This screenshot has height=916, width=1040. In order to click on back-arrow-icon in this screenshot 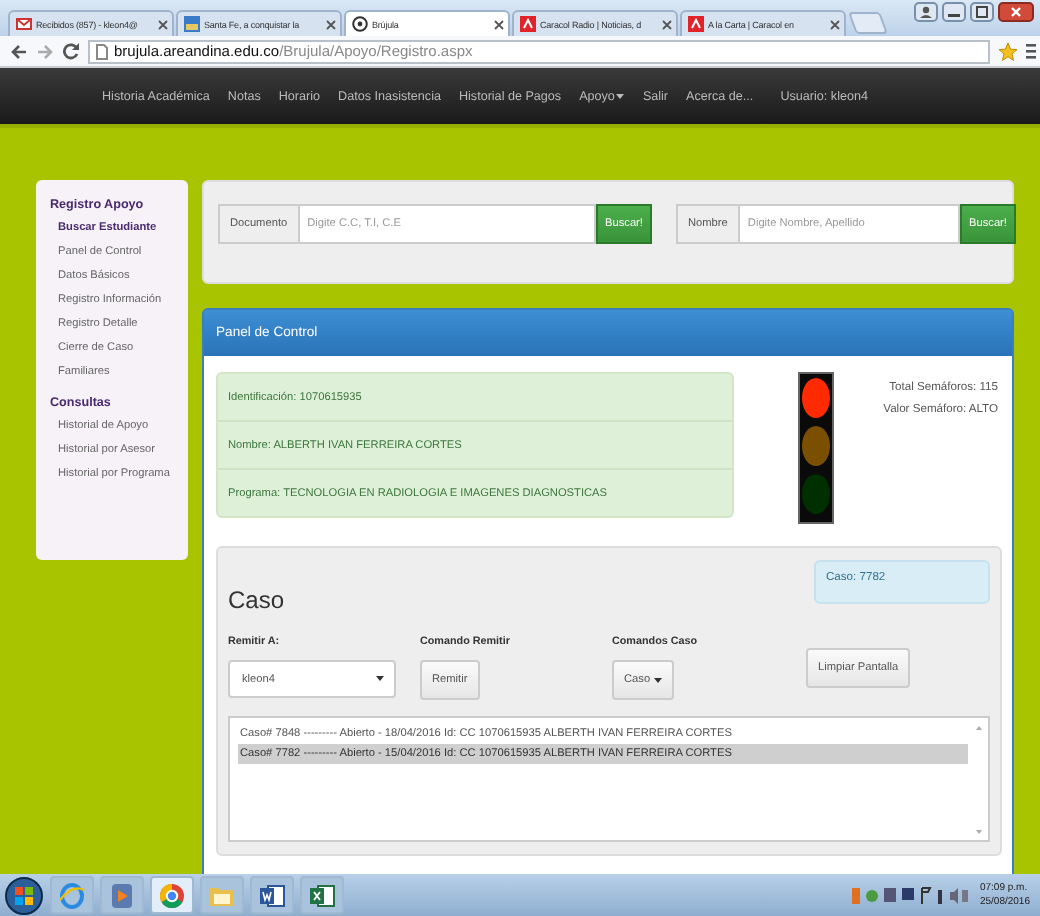, I will do `click(19, 51)`.